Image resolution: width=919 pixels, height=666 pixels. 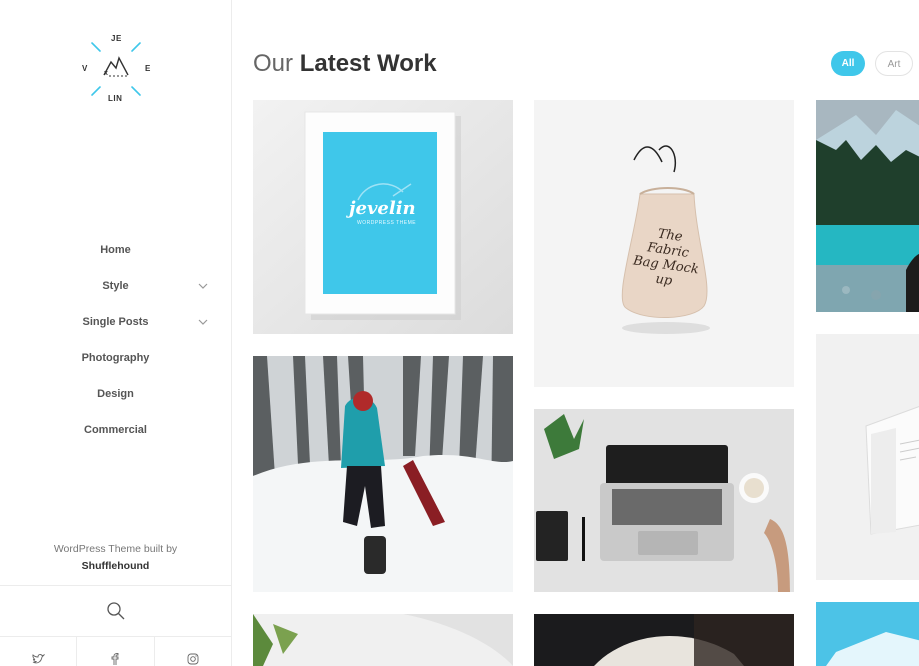 What do you see at coordinates (894, 63) in the screenshot?
I see `filter-art-button: Art` at bounding box center [894, 63].